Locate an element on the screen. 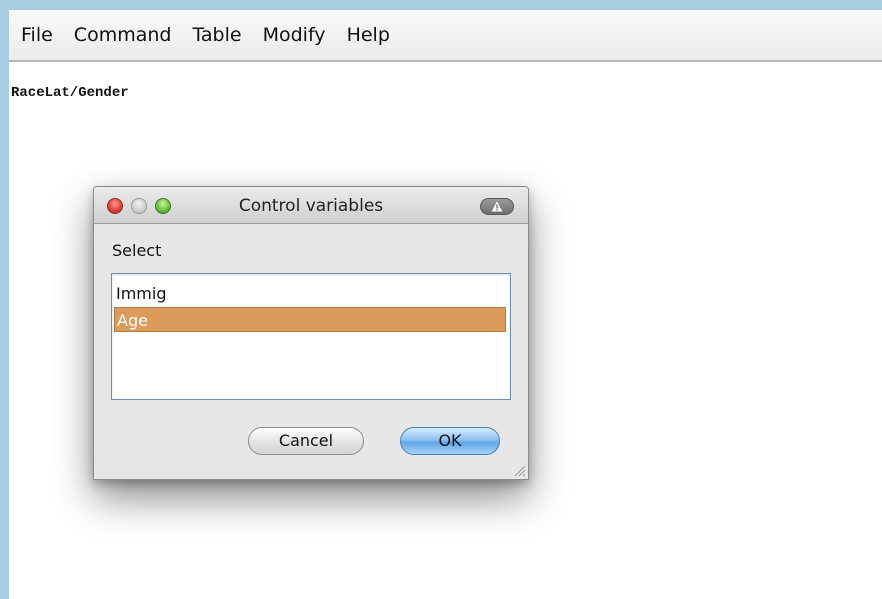  cancel-button: Cancel is located at coordinates (306, 441).